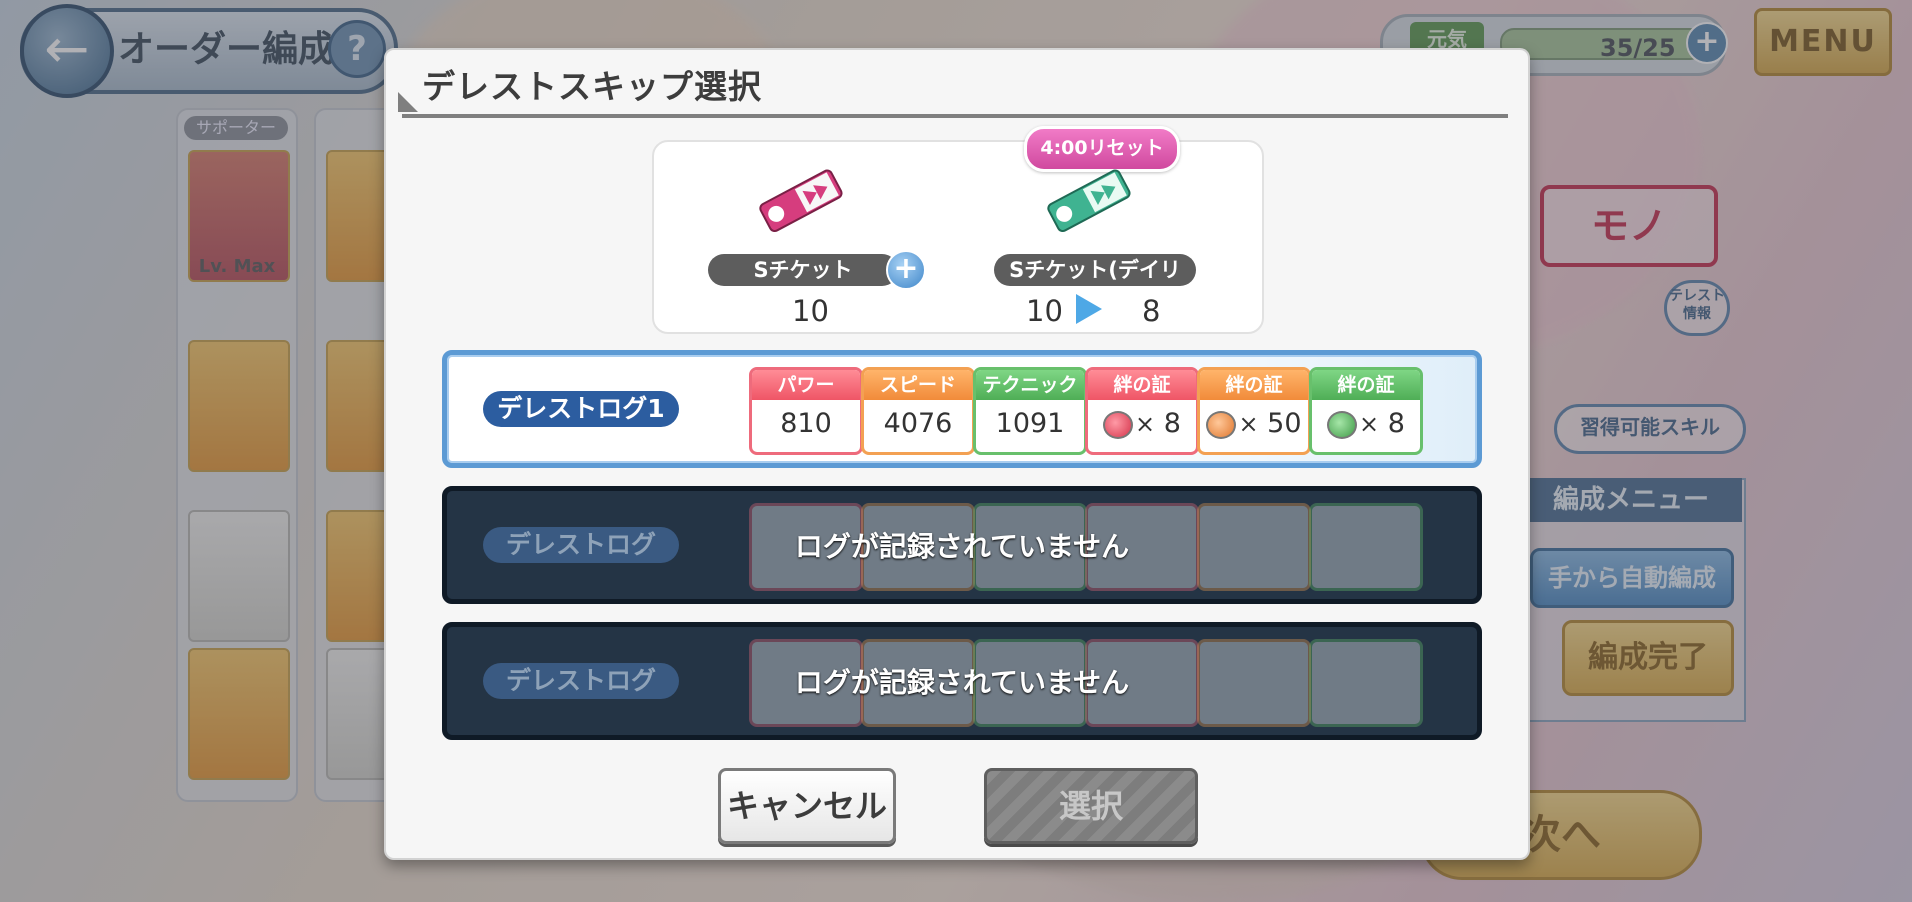  What do you see at coordinates (958, 230) in the screenshot?
I see `ticket-panel: Sチケット + 10 4:00リセット Sチケット(デイリー) 10 8` at bounding box center [958, 230].